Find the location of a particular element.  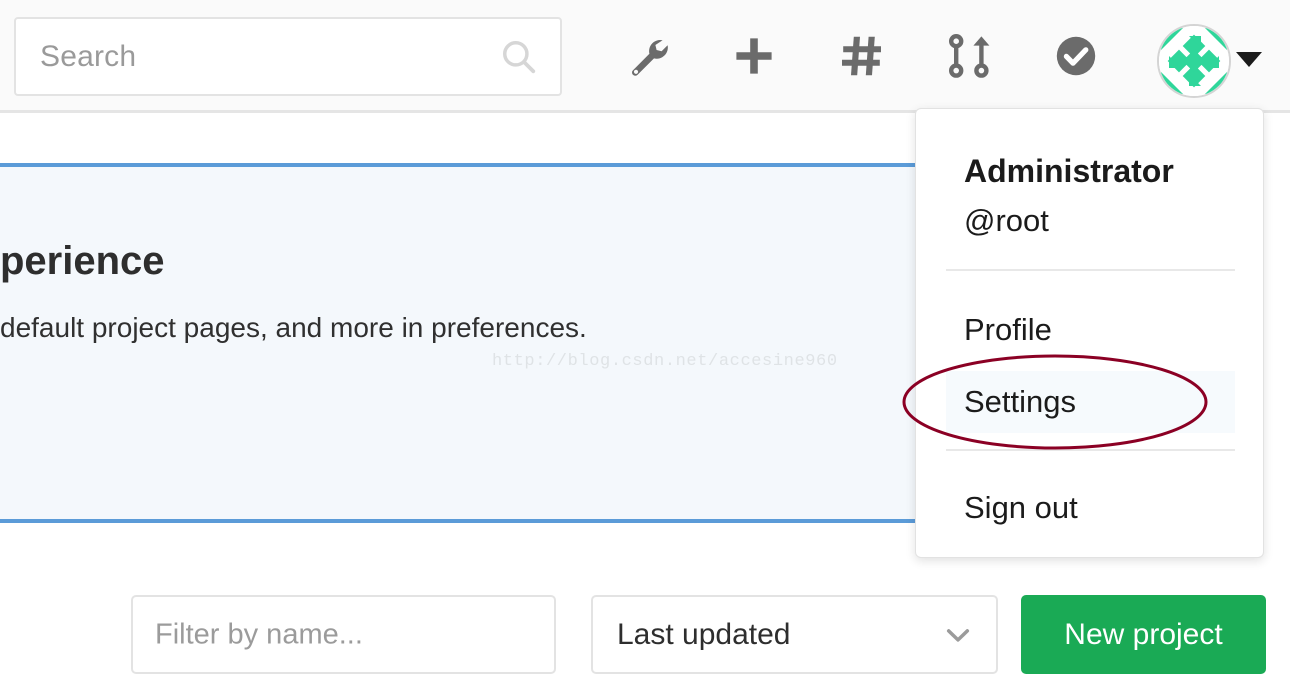

dropdown-item-label: Profile is located at coordinates (1008, 329).